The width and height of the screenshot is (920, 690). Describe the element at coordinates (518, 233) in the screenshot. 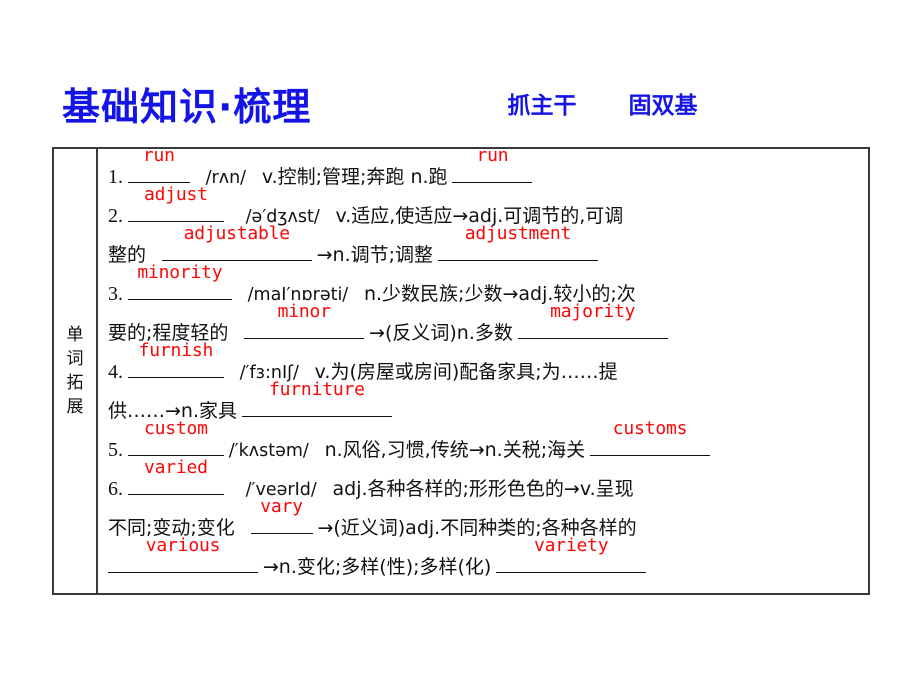

I see `answer-text: adjustment` at that location.